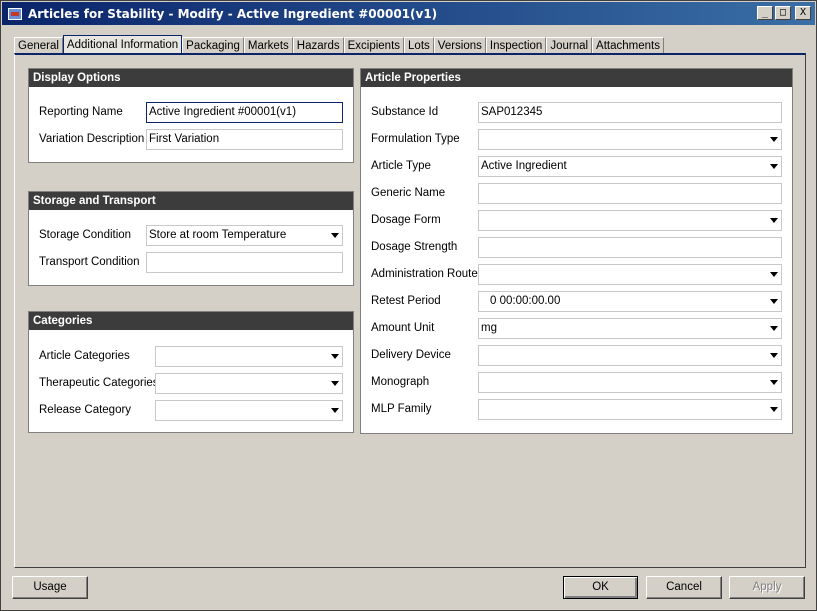 The height and width of the screenshot is (611, 817). I want to click on transport-condition-input, so click(244, 262).